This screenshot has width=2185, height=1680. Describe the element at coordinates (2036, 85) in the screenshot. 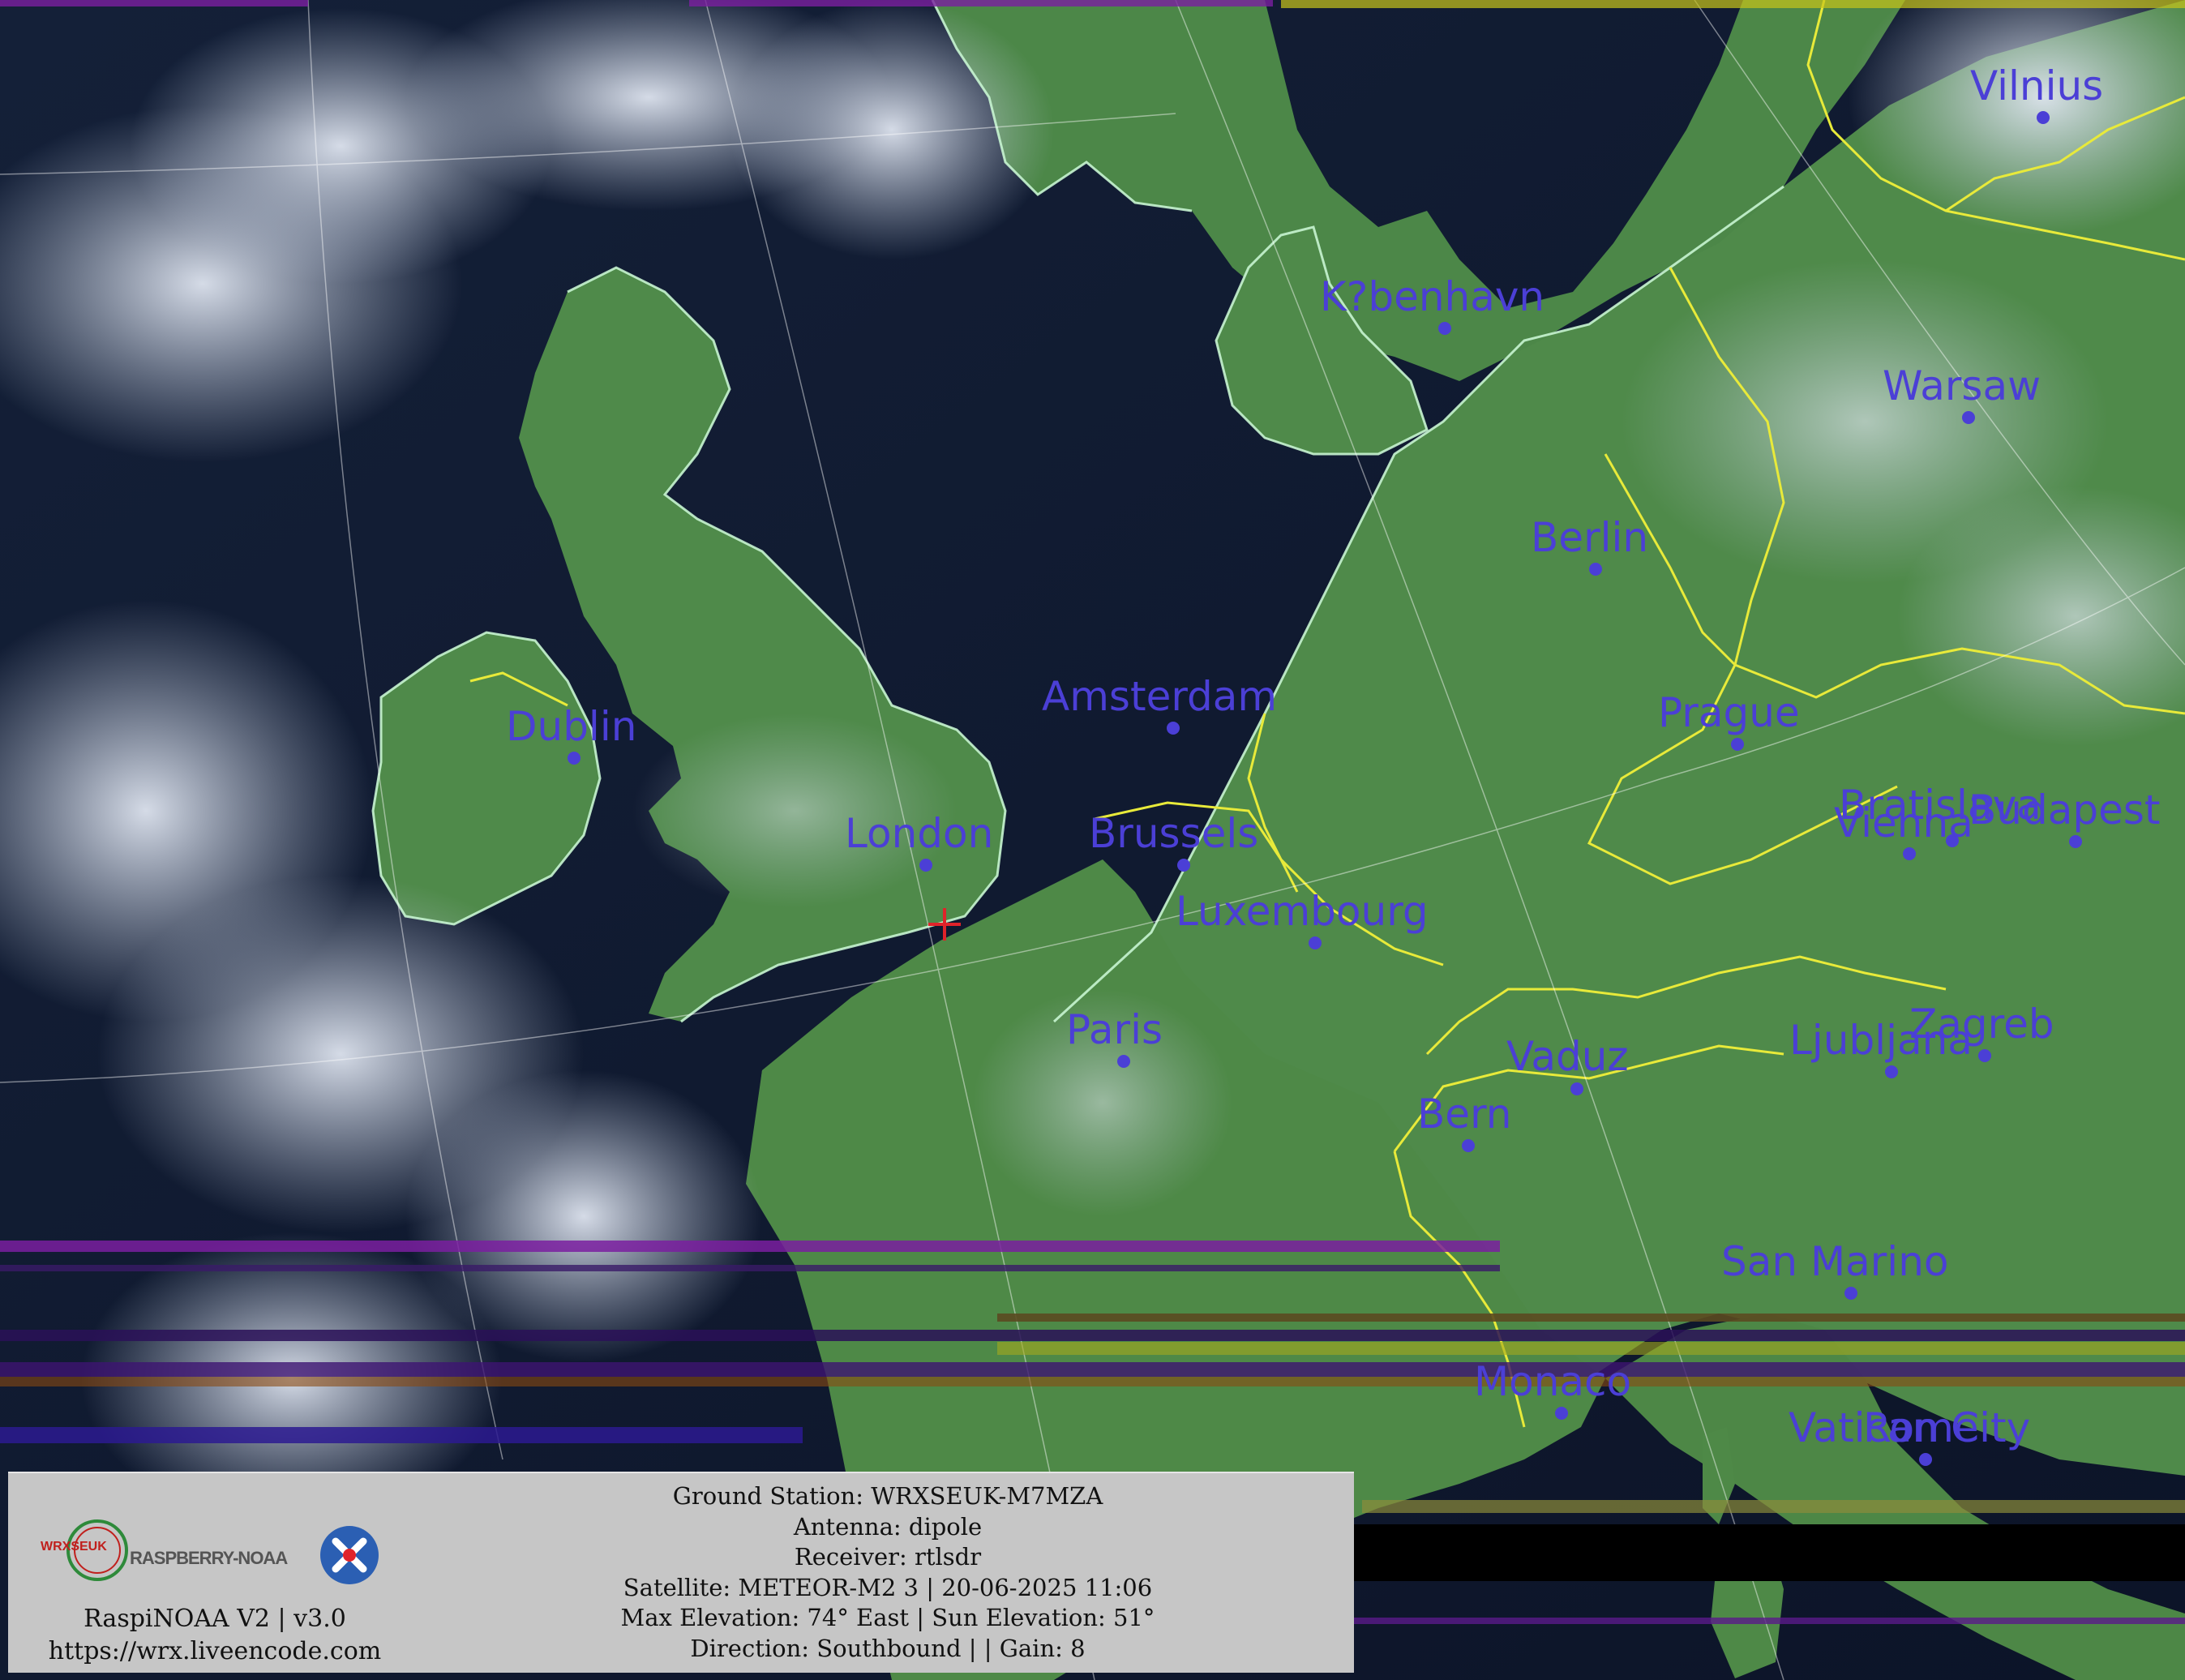

I see `city-label-vilnius: Vilnius` at that location.